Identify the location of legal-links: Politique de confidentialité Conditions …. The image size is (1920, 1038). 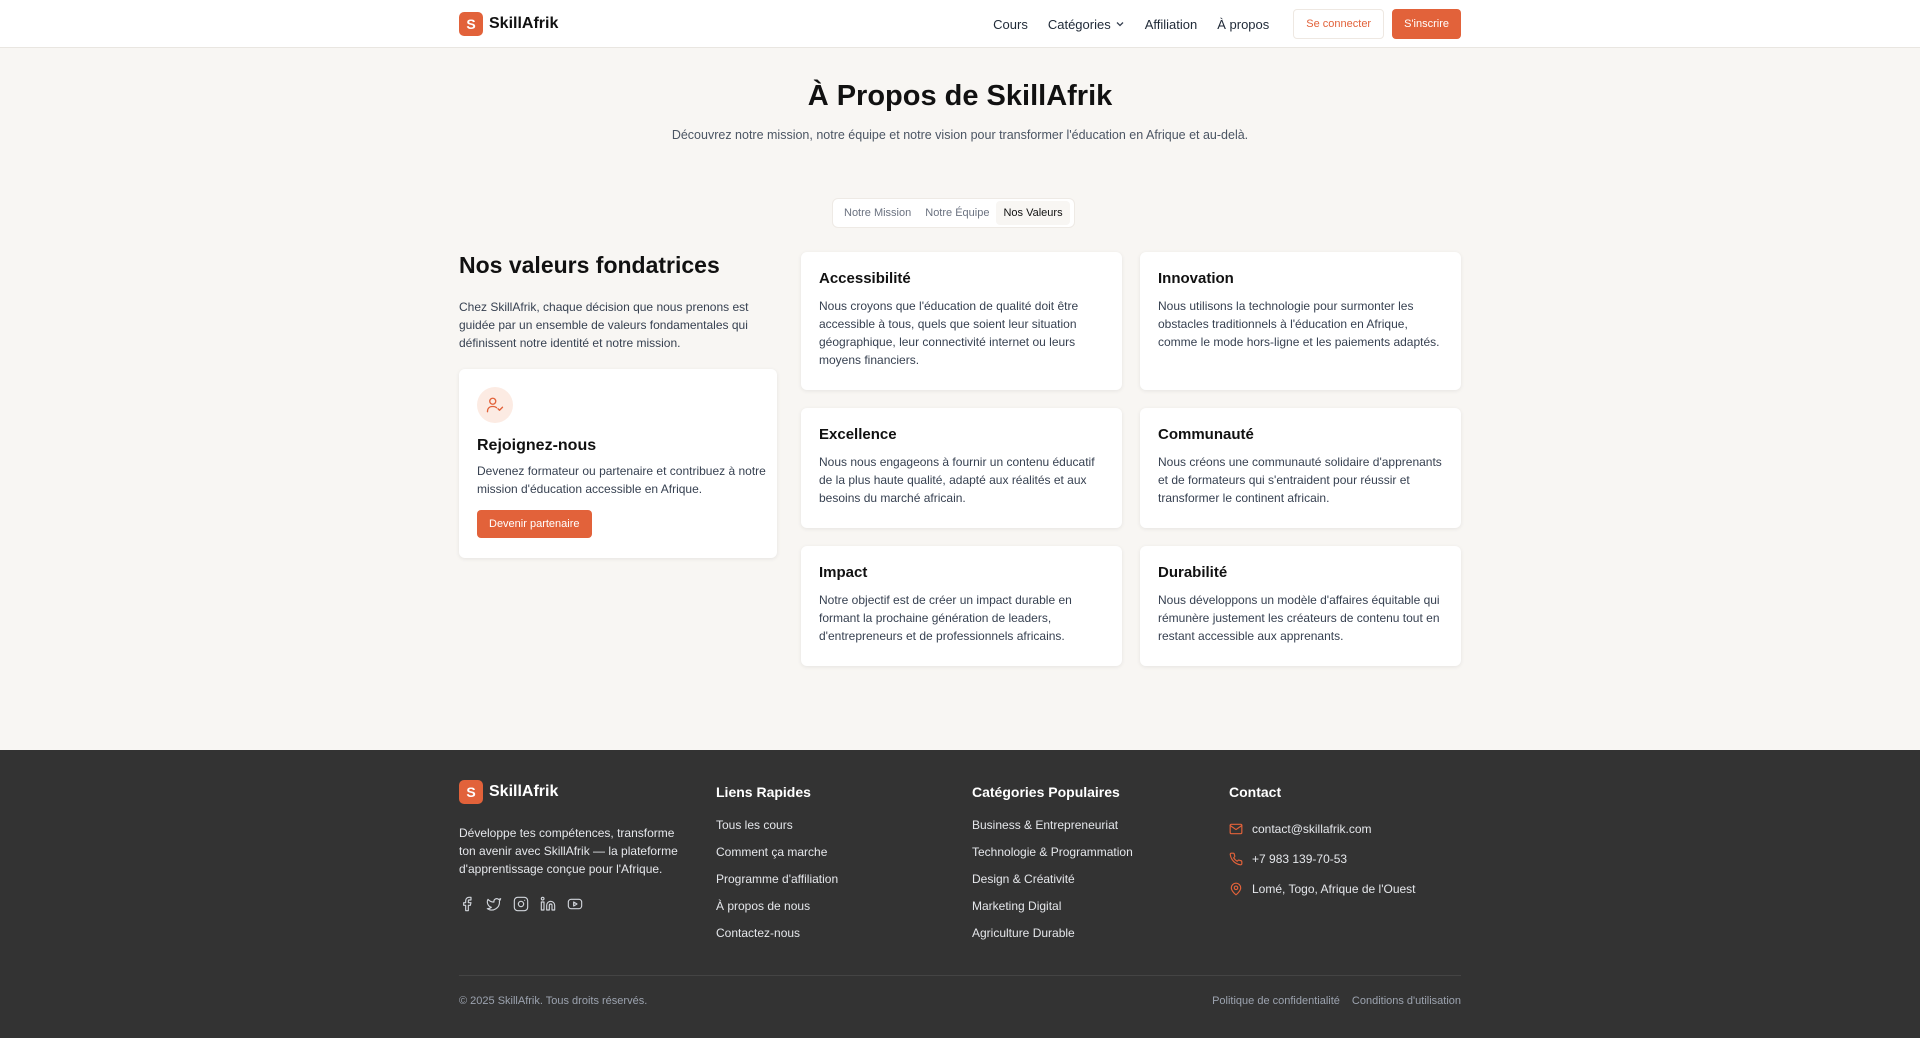
(1336, 1001).